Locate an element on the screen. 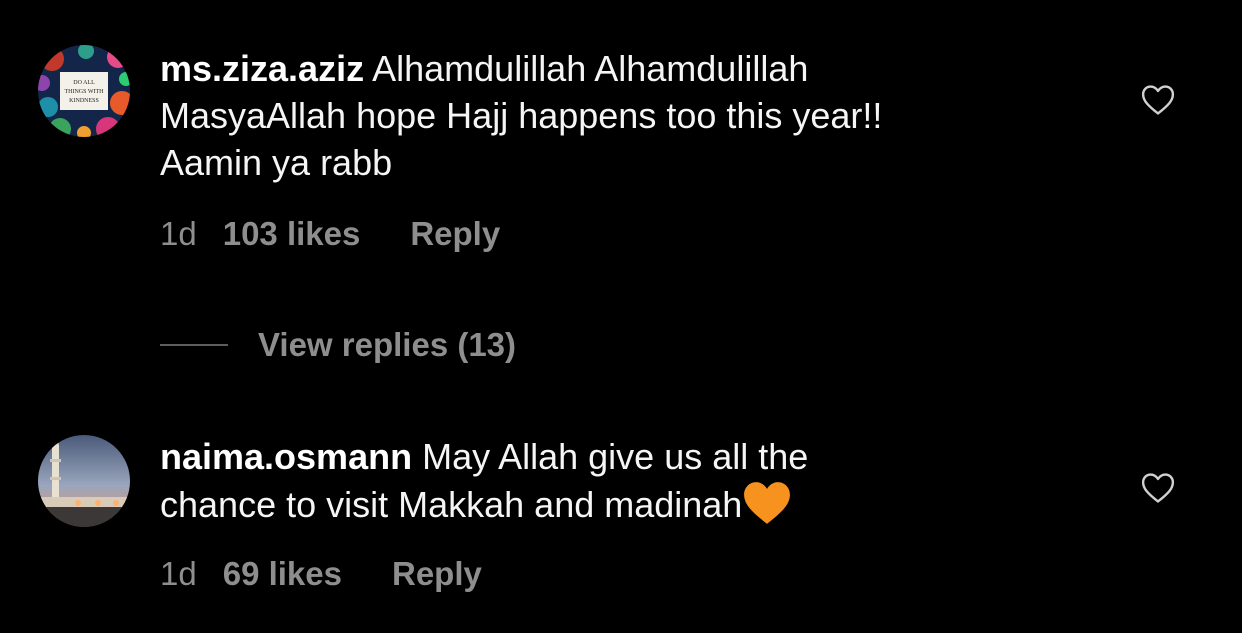 The height and width of the screenshot is (633, 1242). comment-body-line: May Allah give us all the is located at coordinates (610, 456).